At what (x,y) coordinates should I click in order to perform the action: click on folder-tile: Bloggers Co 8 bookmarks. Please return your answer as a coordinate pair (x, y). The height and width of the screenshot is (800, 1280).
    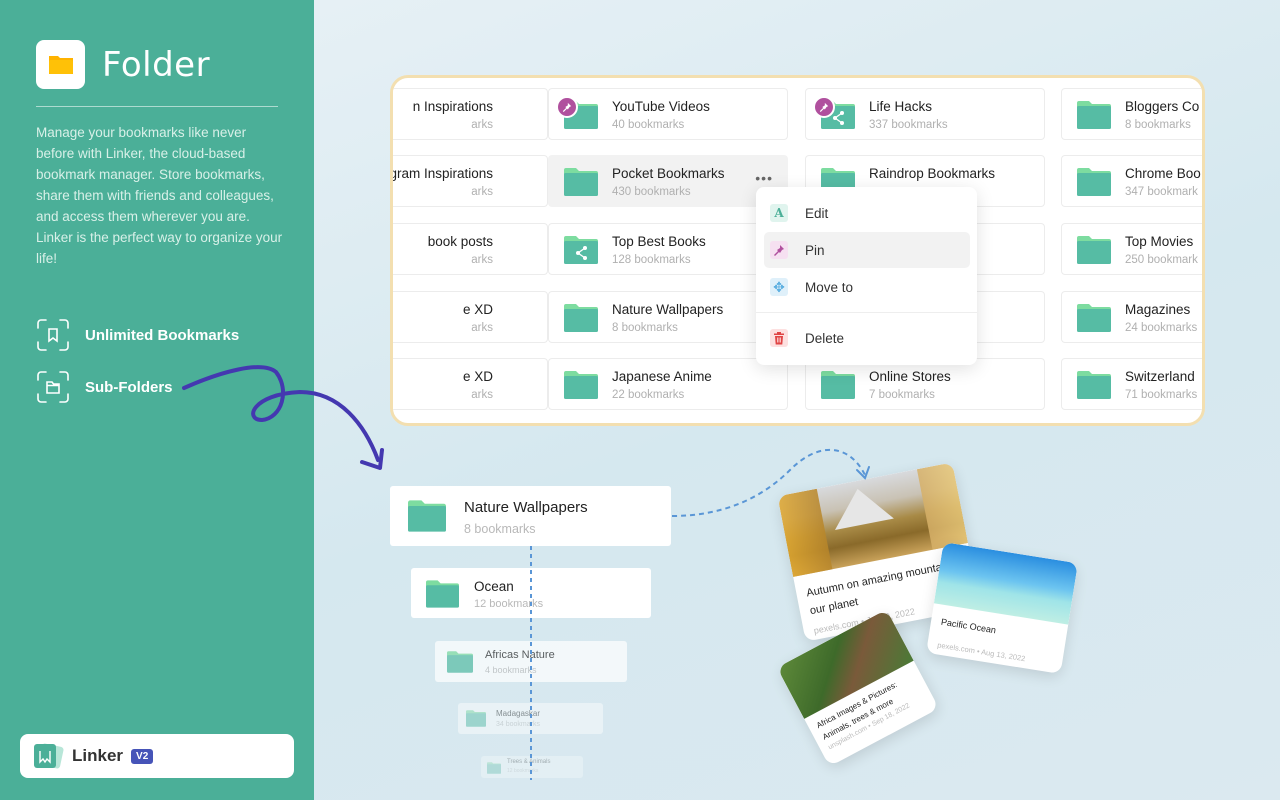
    Looking at the image, I should click on (1131, 114).